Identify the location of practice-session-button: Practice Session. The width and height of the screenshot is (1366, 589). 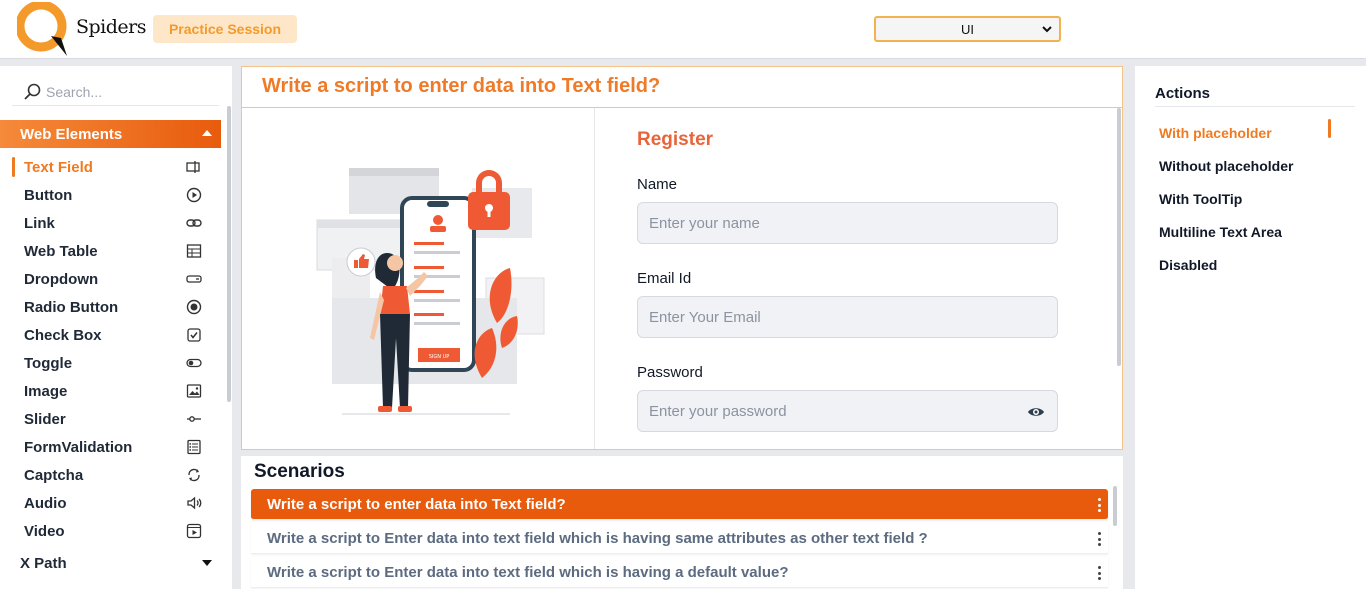
(225, 29).